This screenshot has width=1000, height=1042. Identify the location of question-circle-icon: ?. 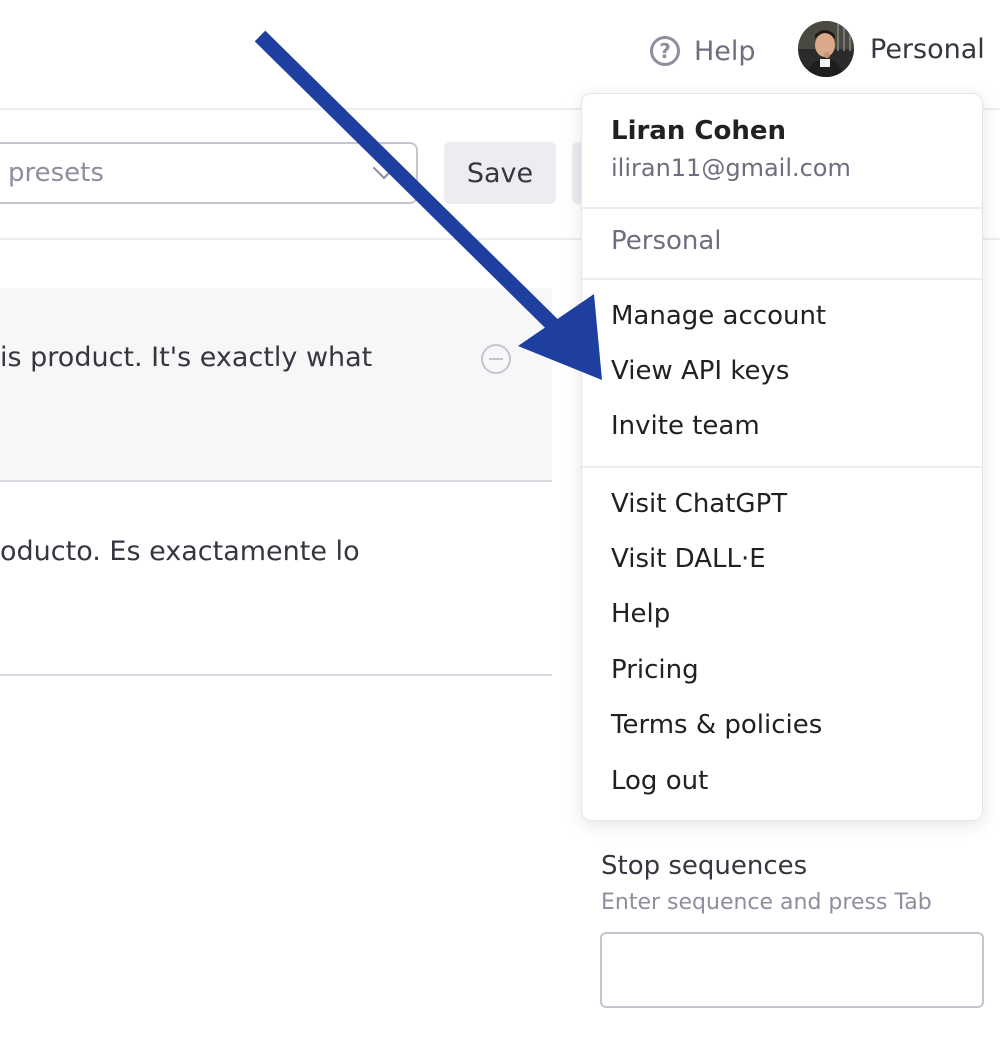
(665, 51).